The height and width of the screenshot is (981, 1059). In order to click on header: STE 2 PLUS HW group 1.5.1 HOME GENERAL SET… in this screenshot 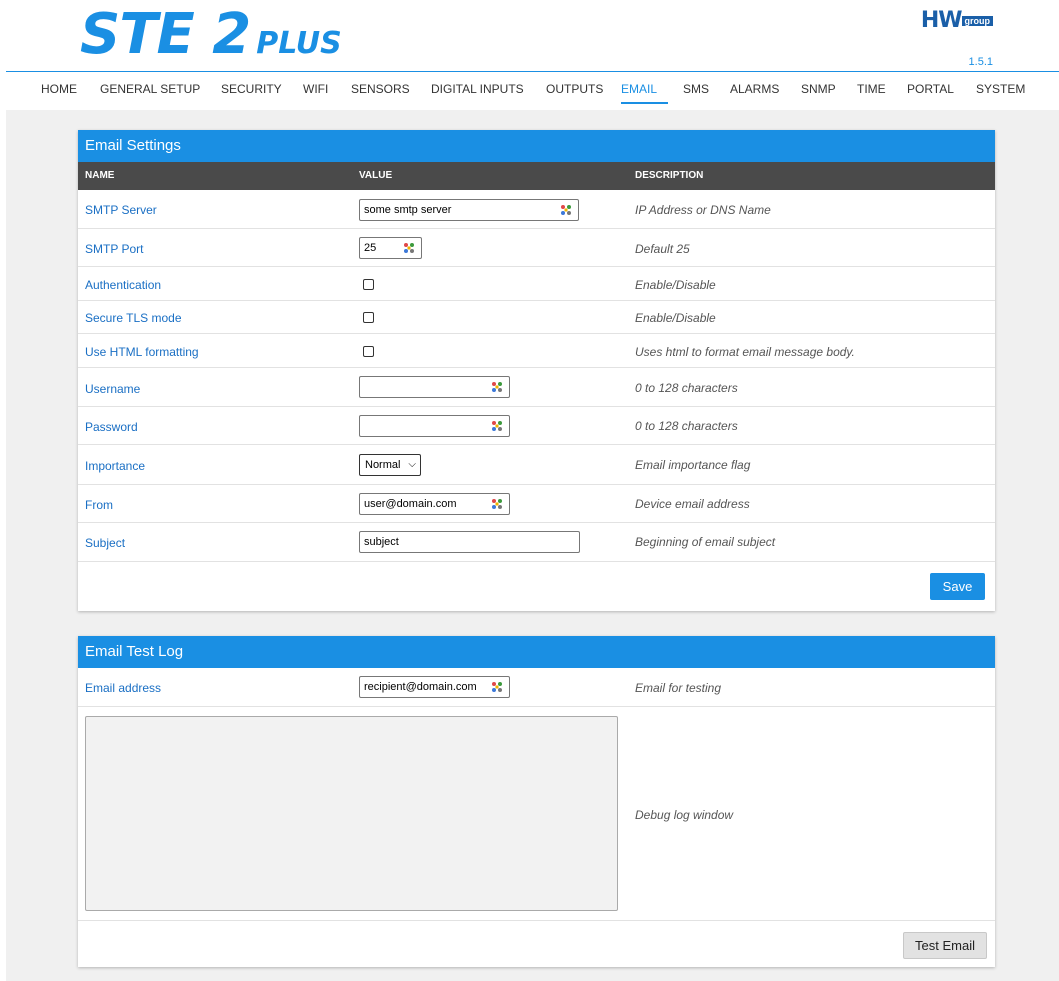, I will do `click(529, 55)`.